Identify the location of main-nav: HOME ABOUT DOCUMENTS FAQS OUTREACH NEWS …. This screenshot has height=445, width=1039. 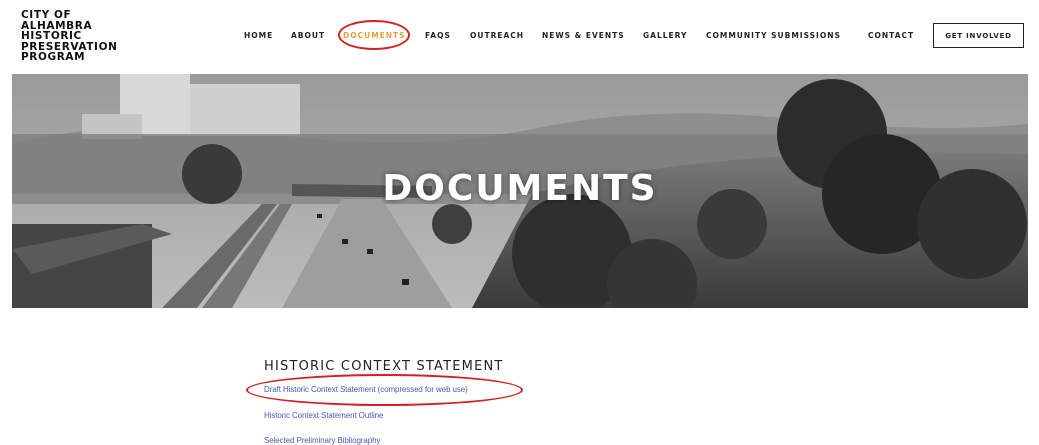
(519, 36).